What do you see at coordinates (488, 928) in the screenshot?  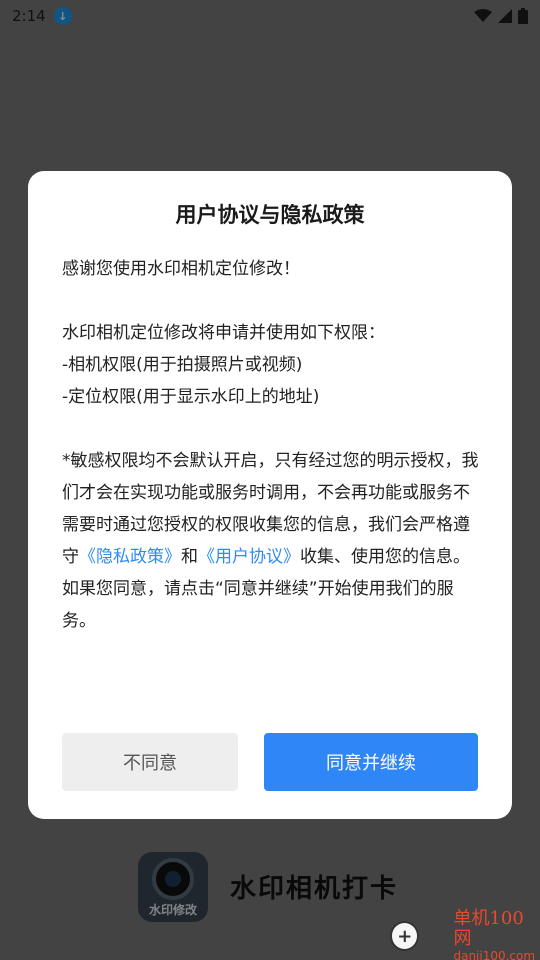 I see `watermark-site-name: 单机100网` at bounding box center [488, 928].